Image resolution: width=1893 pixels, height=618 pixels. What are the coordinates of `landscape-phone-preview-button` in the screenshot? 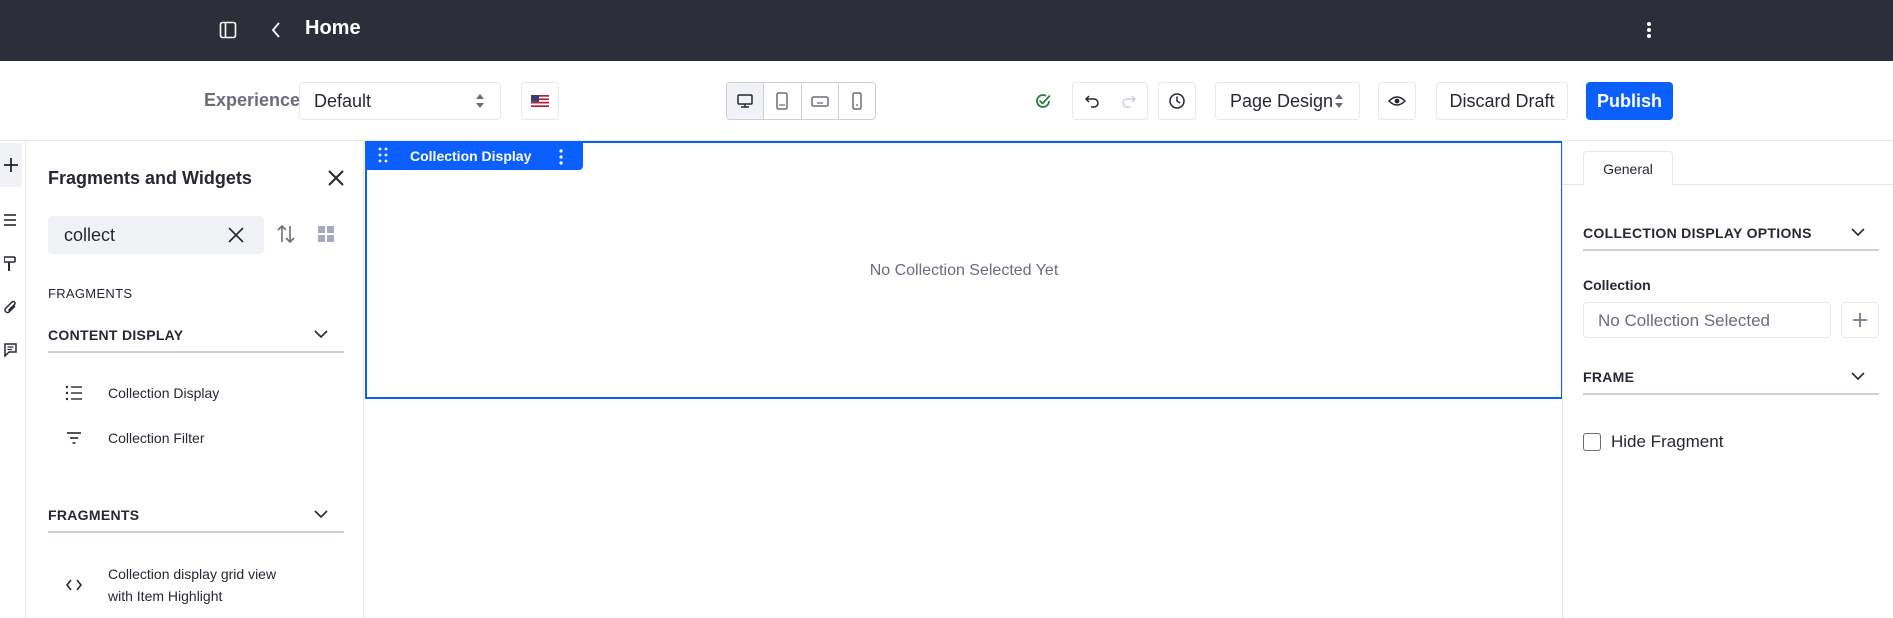 It's located at (820, 101).